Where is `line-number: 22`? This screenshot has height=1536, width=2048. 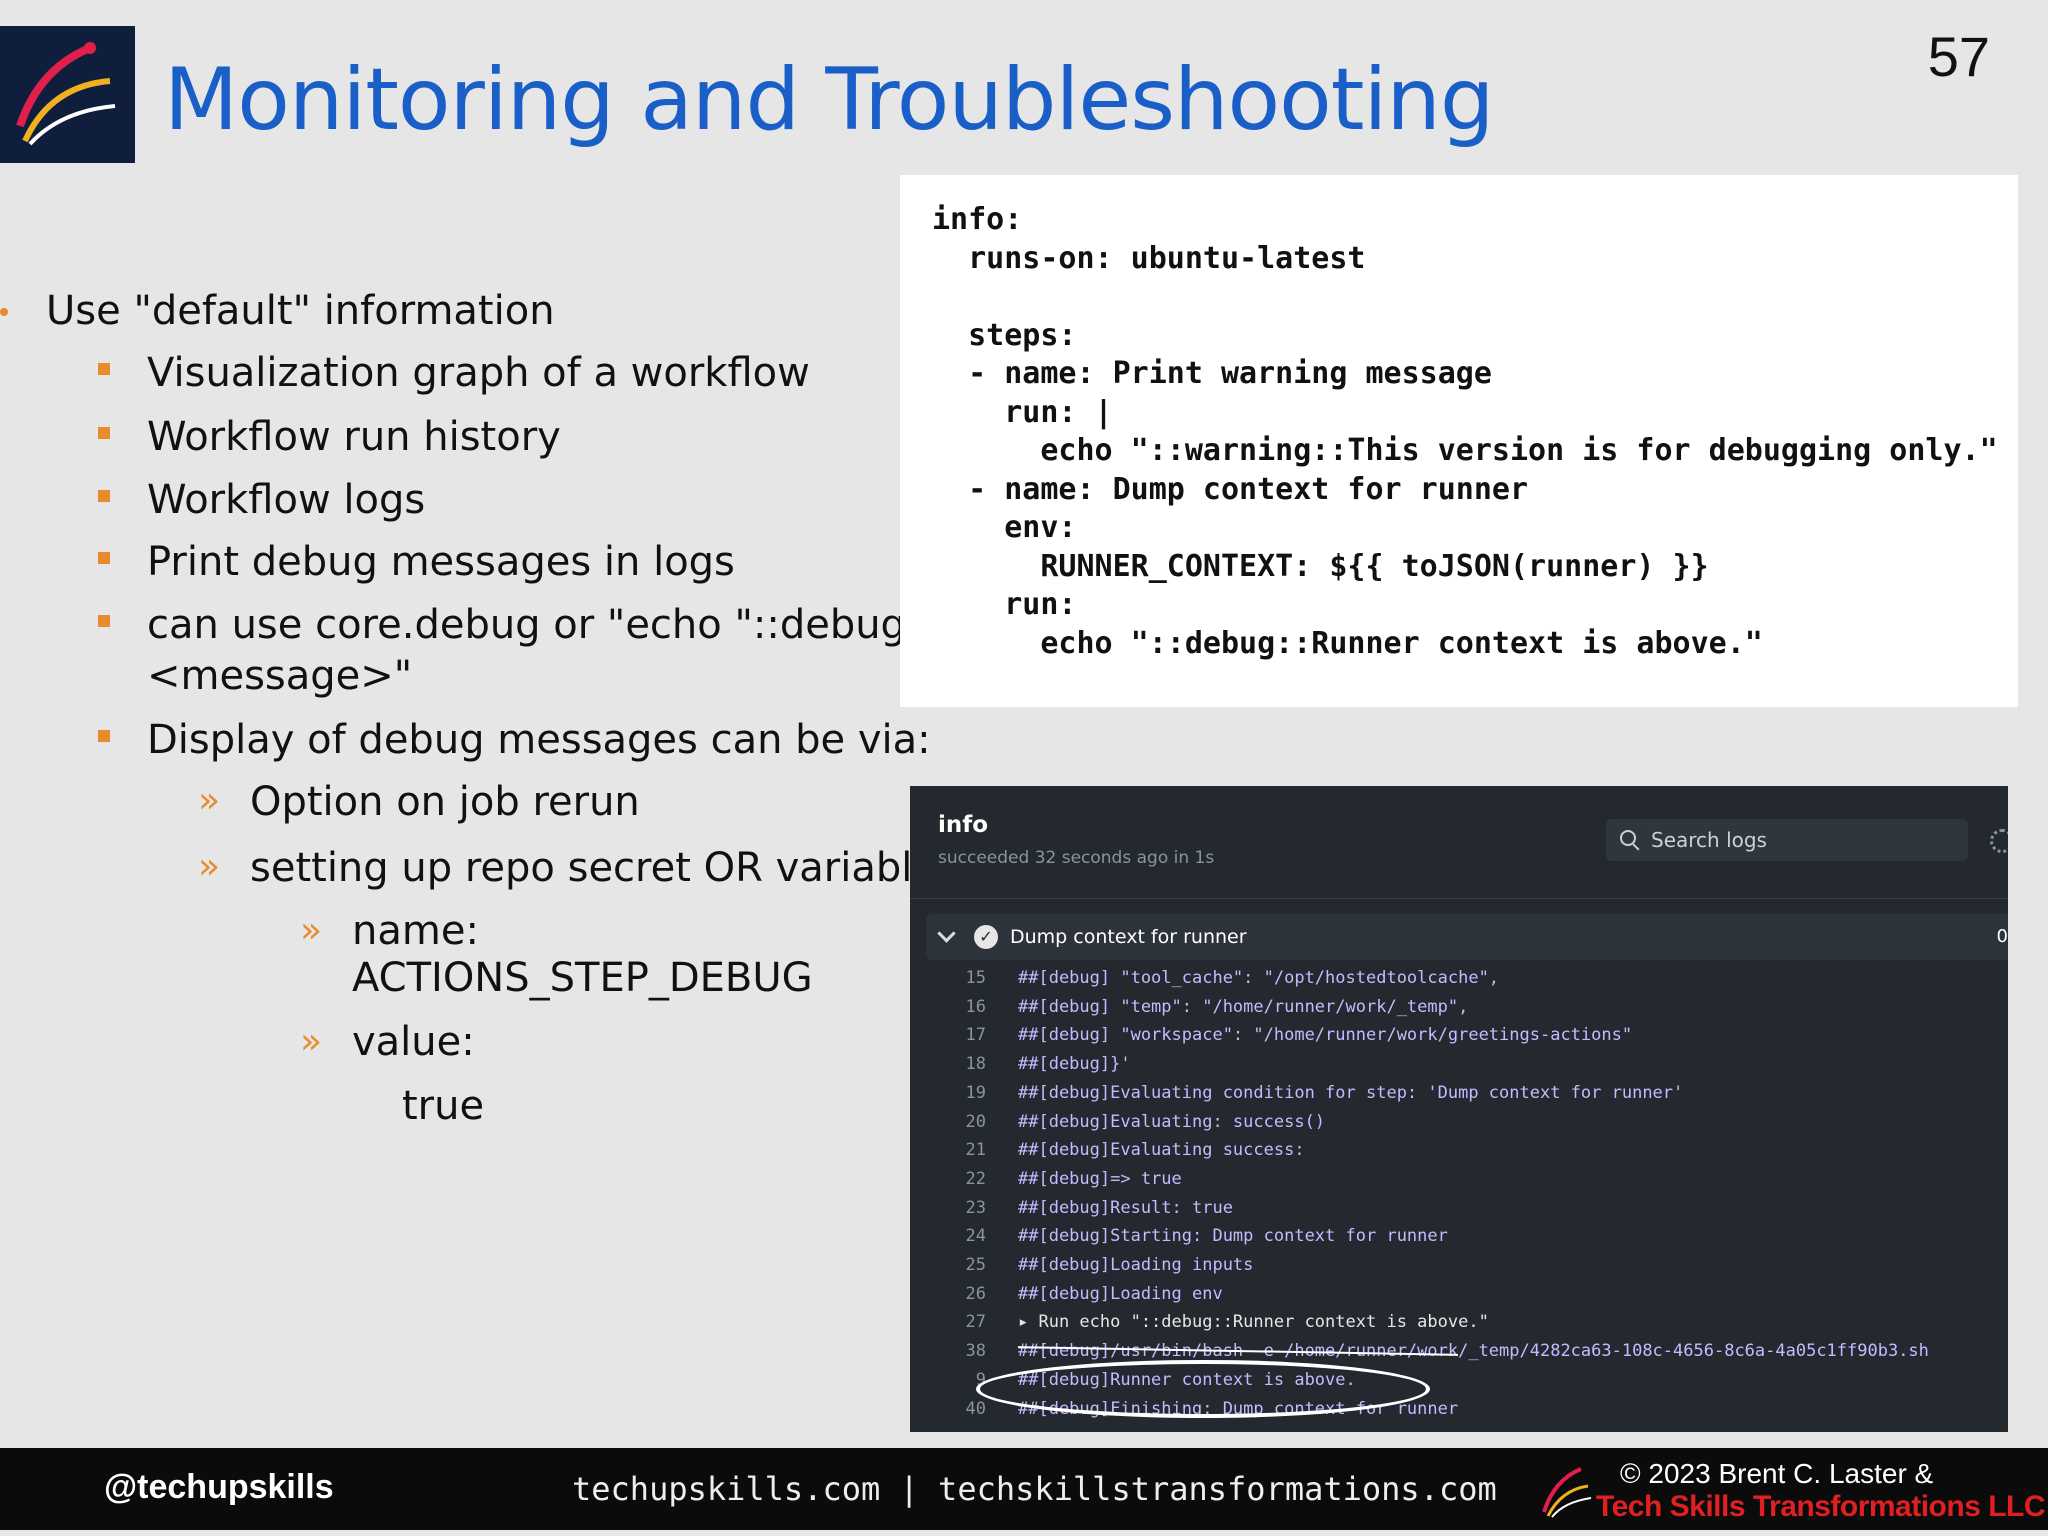 line-number: 22 is located at coordinates (975, 1178).